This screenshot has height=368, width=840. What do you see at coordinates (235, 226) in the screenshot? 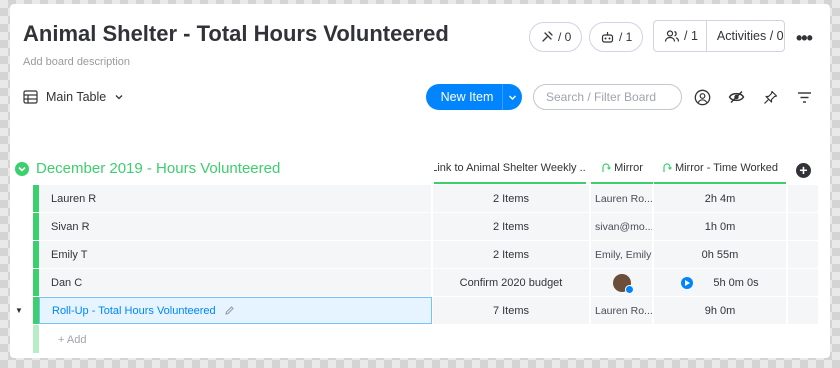
I see `item-name: Sivan R` at bounding box center [235, 226].